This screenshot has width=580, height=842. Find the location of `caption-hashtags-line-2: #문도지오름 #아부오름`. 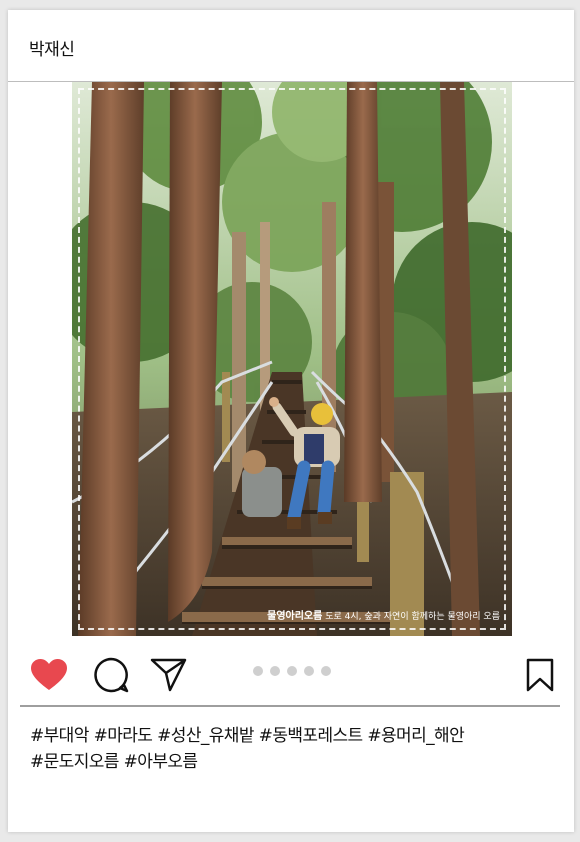

caption-hashtags-line-2: #문도지오름 #아부오름 is located at coordinates (295, 762).